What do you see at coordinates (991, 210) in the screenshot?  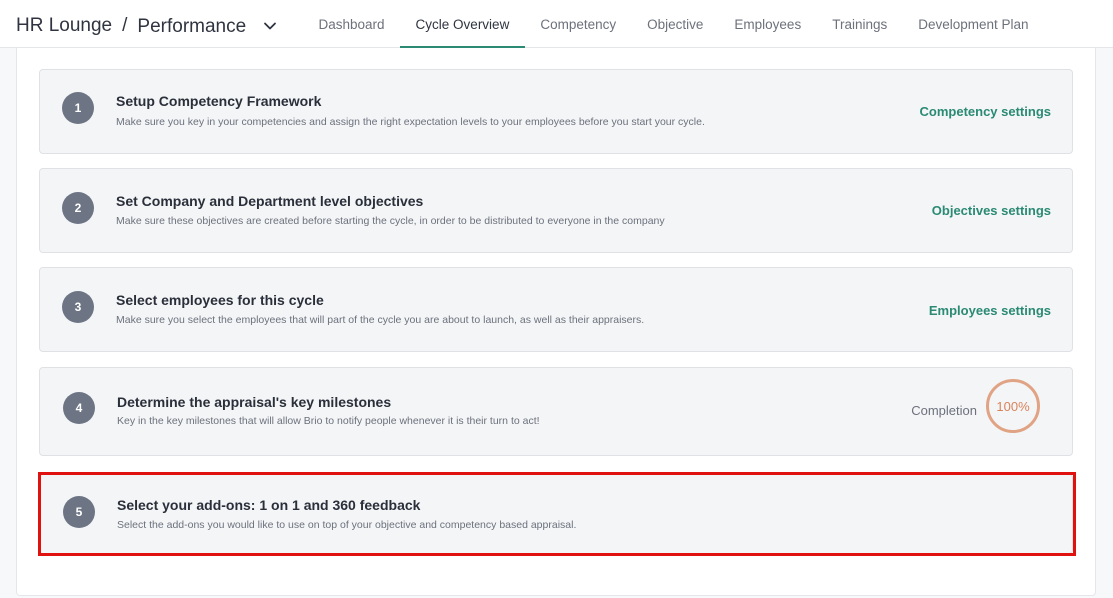 I see `objectives-settings-link: Objectives settings` at bounding box center [991, 210].